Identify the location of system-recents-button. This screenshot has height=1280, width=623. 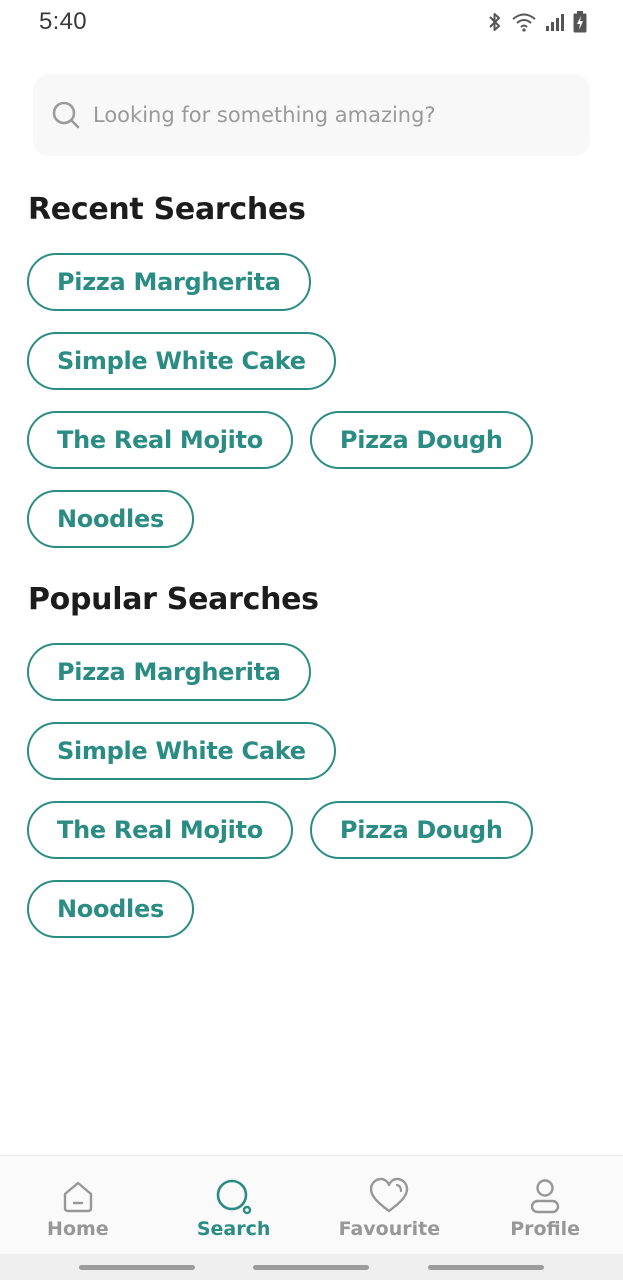
(137, 1267).